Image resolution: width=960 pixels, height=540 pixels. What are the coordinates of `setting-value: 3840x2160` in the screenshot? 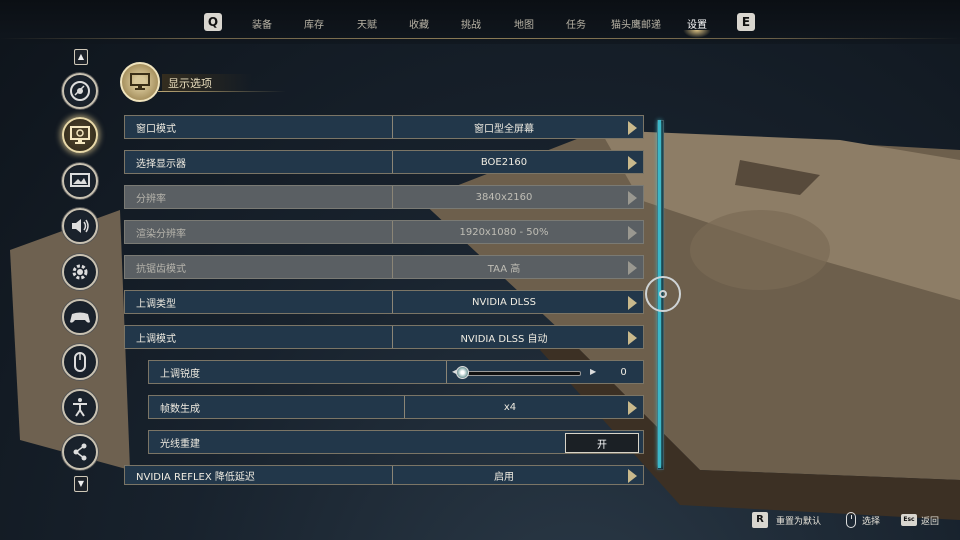 It's located at (504, 197).